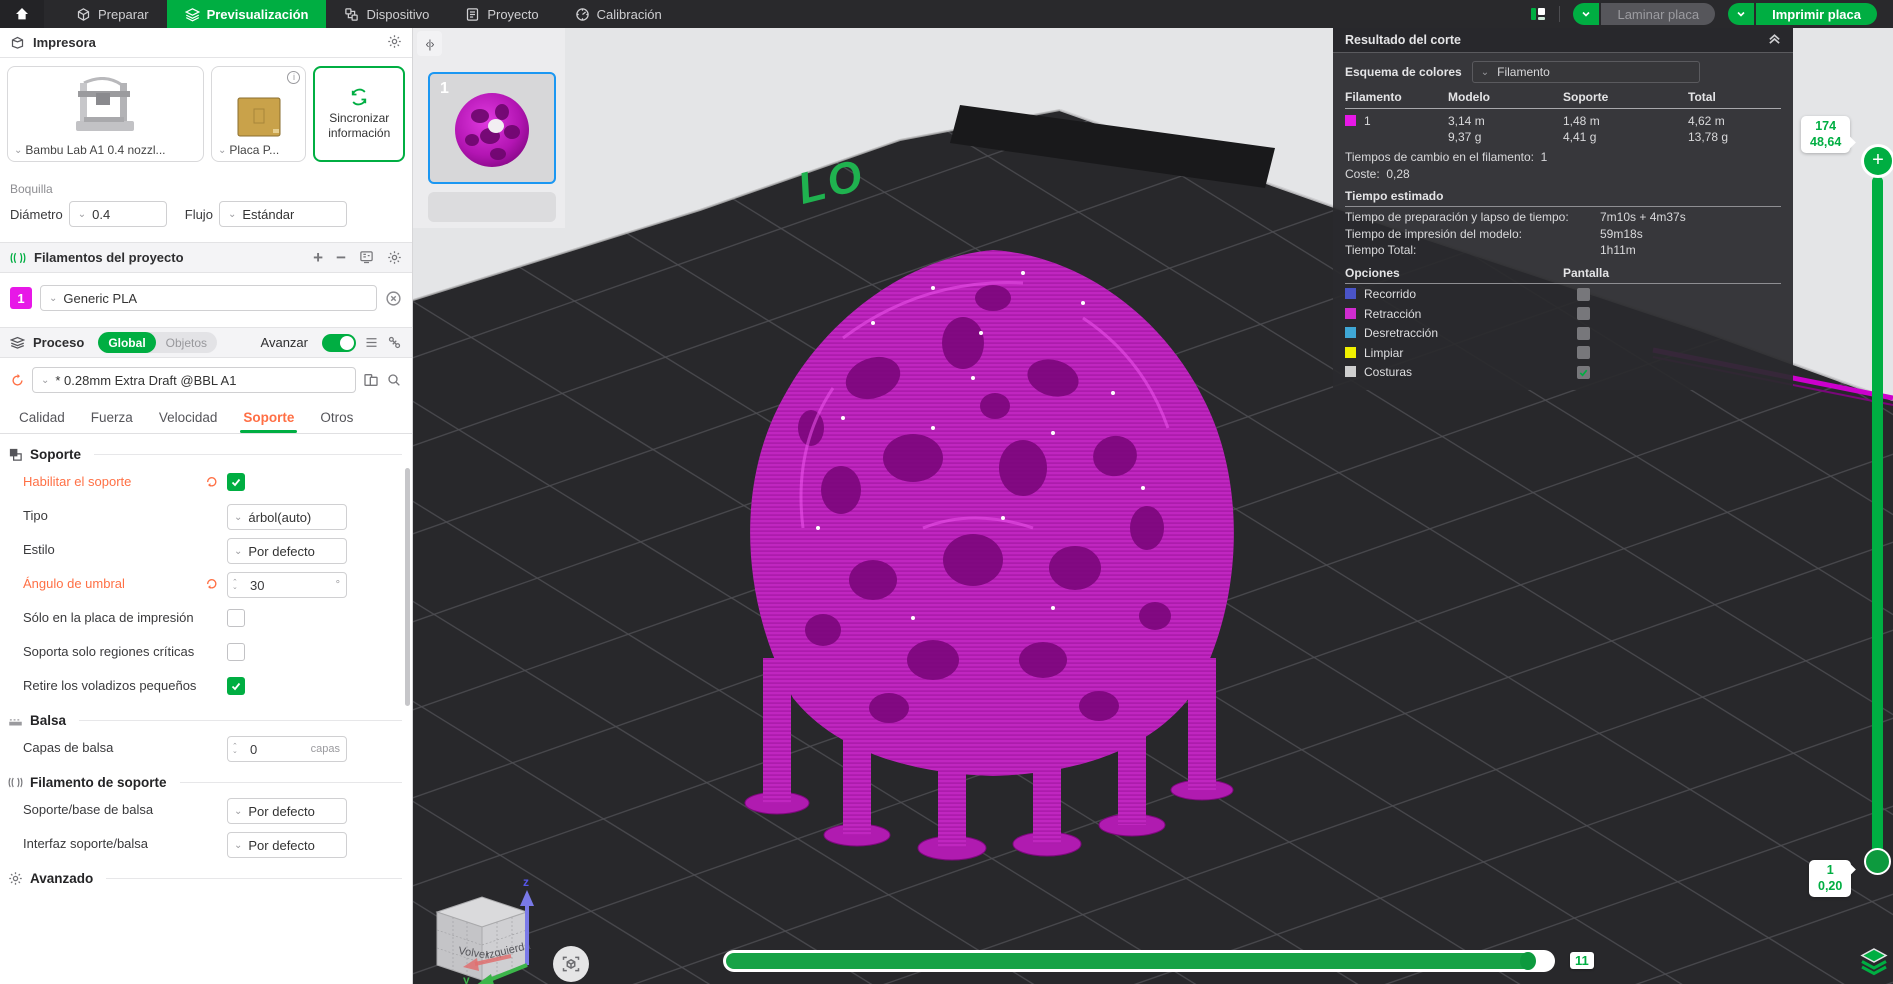 The width and height of the screenshot is (1893, 984). I want to click on model-time-value: 59m18s, so click(1621, 233).